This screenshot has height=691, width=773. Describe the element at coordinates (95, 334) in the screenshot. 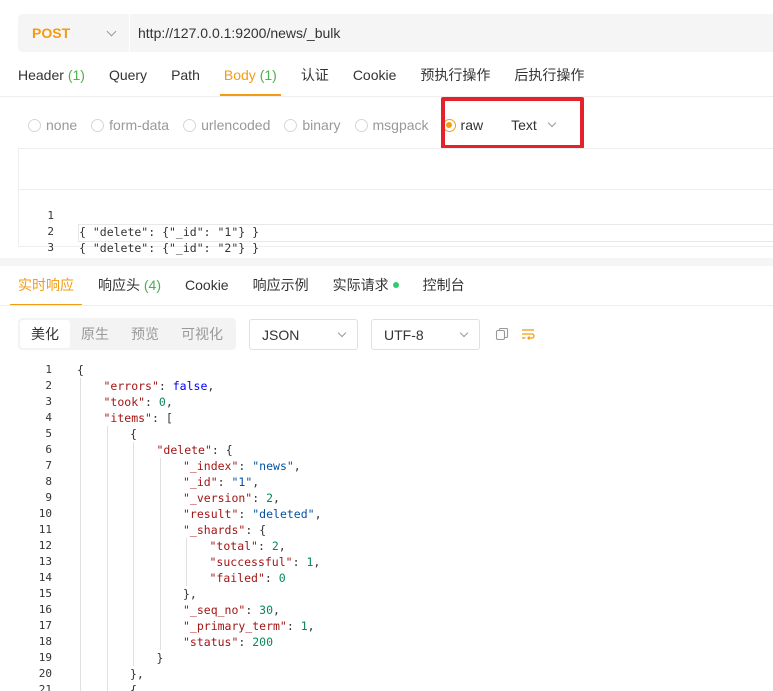

I see `view-mode-raw: 原生` at that location.